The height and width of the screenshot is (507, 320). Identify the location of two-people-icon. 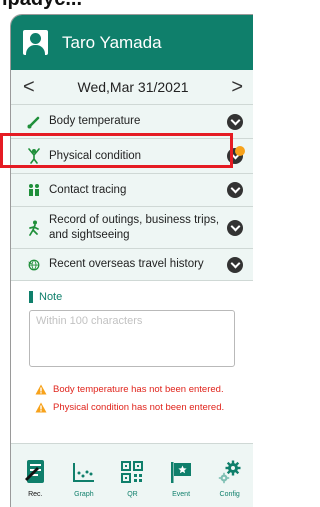
(34, 190).